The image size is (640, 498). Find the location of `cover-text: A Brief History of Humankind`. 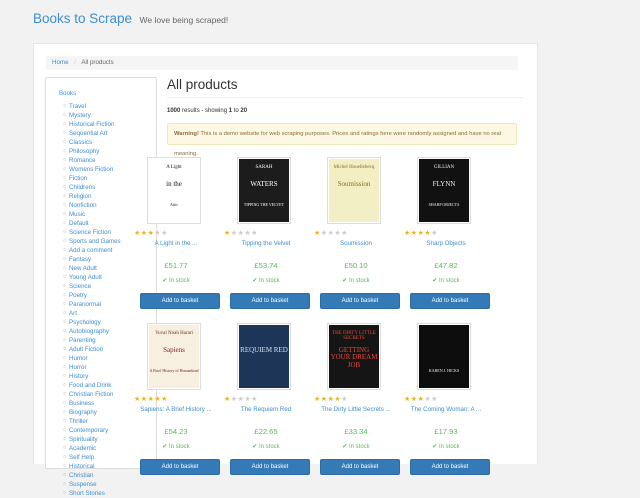

cover-text: A Brief History of Humankind is located at coordinates (174, 370).